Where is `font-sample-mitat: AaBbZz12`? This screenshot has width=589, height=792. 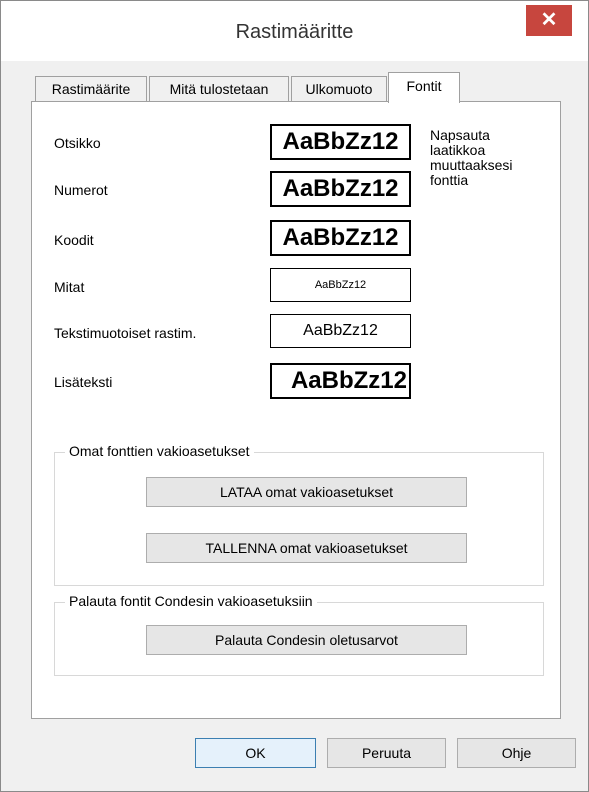 font-sample-mitat: AaBbZz12 is located at coordinates (340, 285).